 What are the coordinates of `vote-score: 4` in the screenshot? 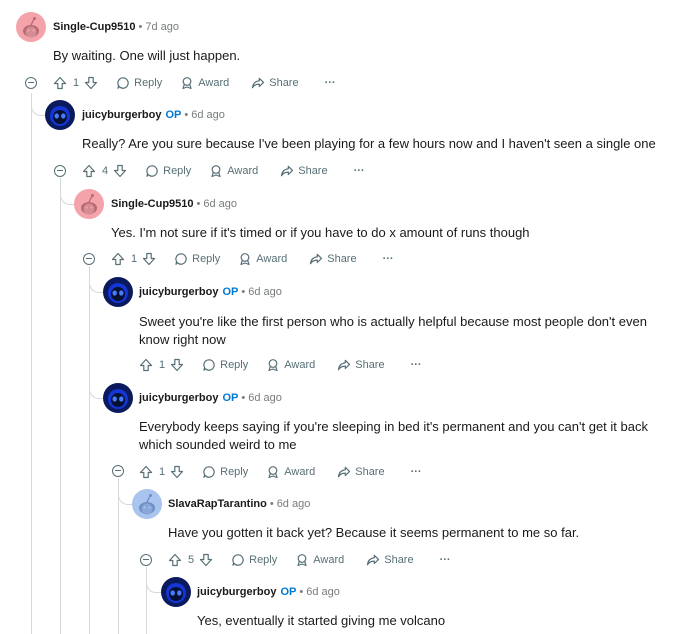 It's located at (105, 171).